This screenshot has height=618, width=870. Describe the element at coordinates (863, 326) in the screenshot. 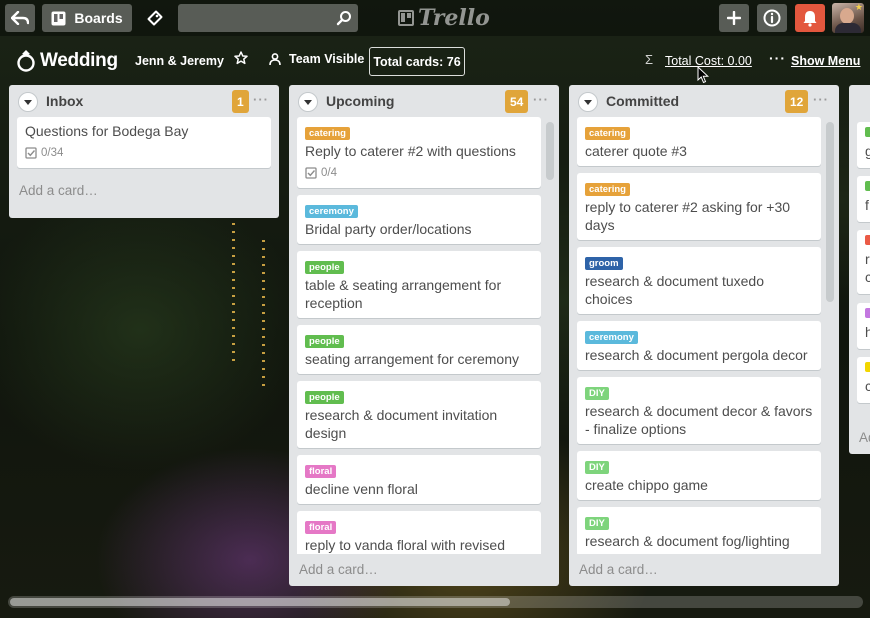

I see `card: h` at that location.